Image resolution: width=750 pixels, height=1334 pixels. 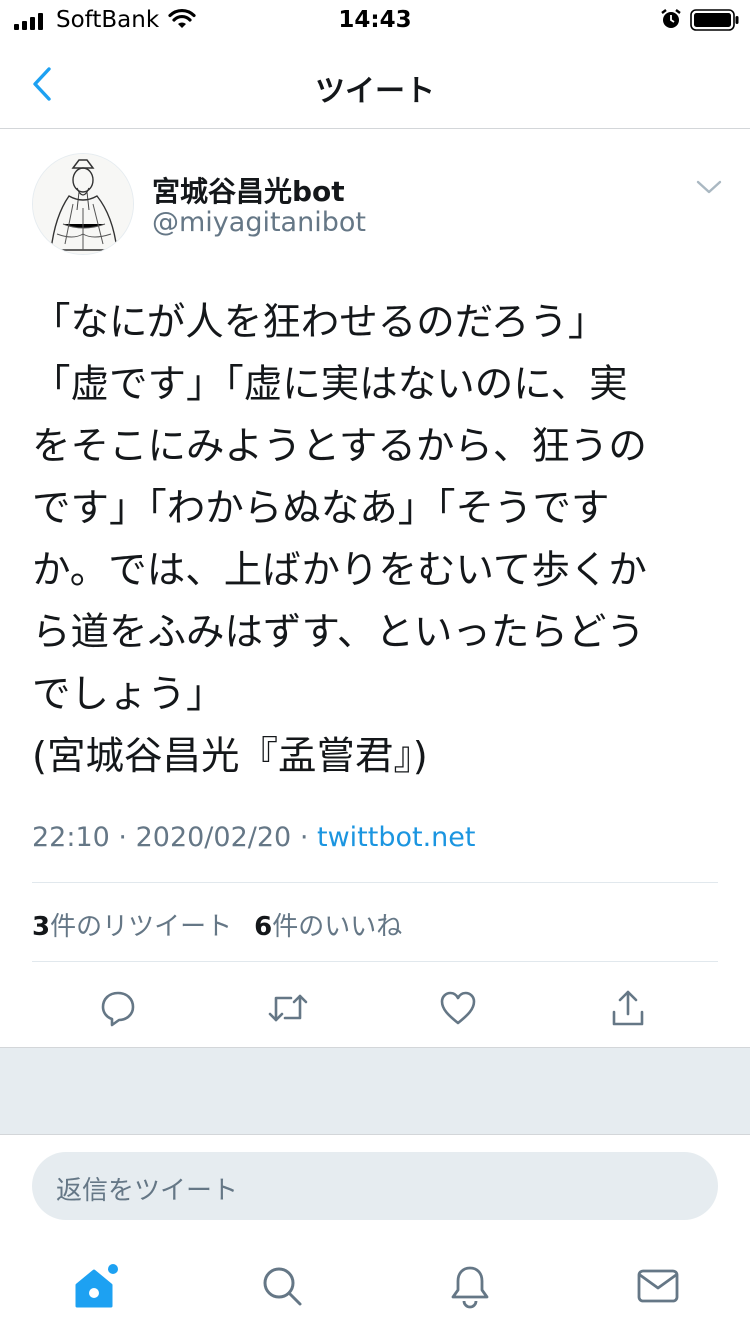 I want to click on tweet-text-line: 「なにが人を狂わせるのだろう」, so click(x=319, y=322).